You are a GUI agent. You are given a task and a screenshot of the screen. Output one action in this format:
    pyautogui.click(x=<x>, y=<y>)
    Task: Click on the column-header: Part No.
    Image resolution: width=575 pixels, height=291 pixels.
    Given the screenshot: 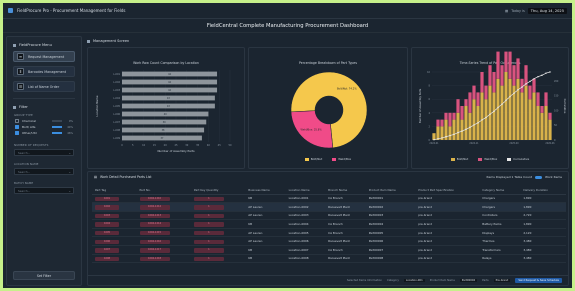 What is the action you would take?
    pyautogui.click(x=163, y=190)
    